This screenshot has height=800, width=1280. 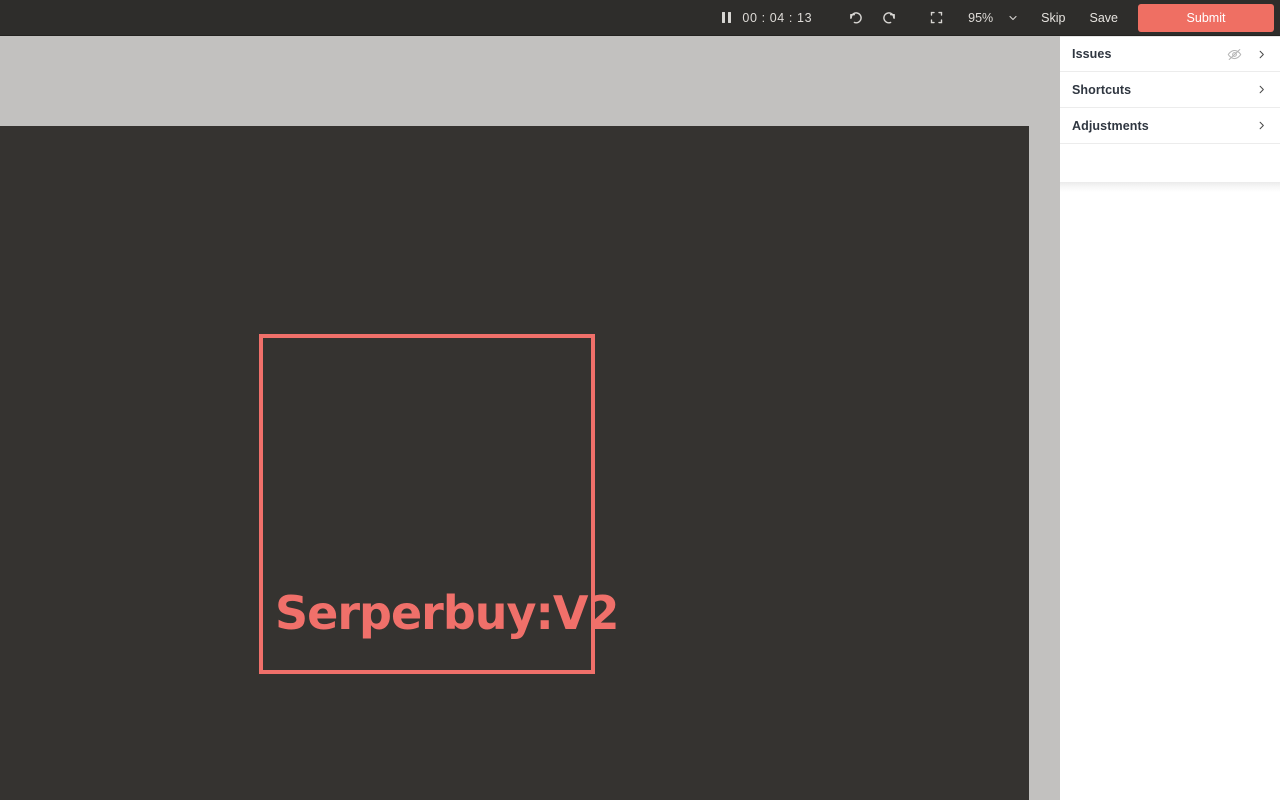 I want to click on bounding-box-label: Serperbuy:V2, so click(x=447, y=613).